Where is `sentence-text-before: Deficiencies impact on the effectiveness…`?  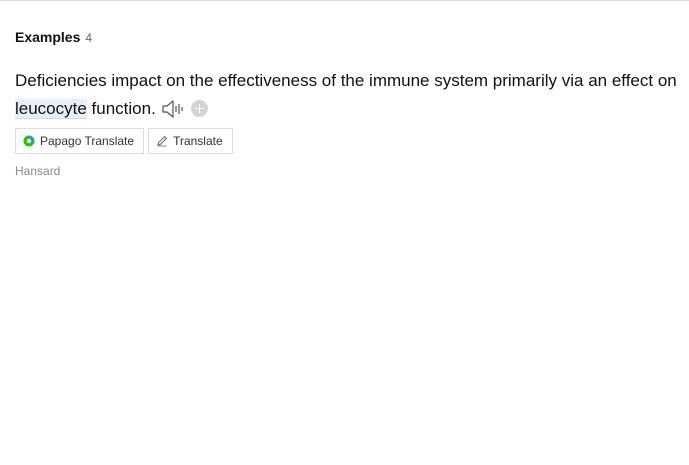 sentence-text-before: Deficiencies impact on the effectiveness… is located at coordinates (346, 80).